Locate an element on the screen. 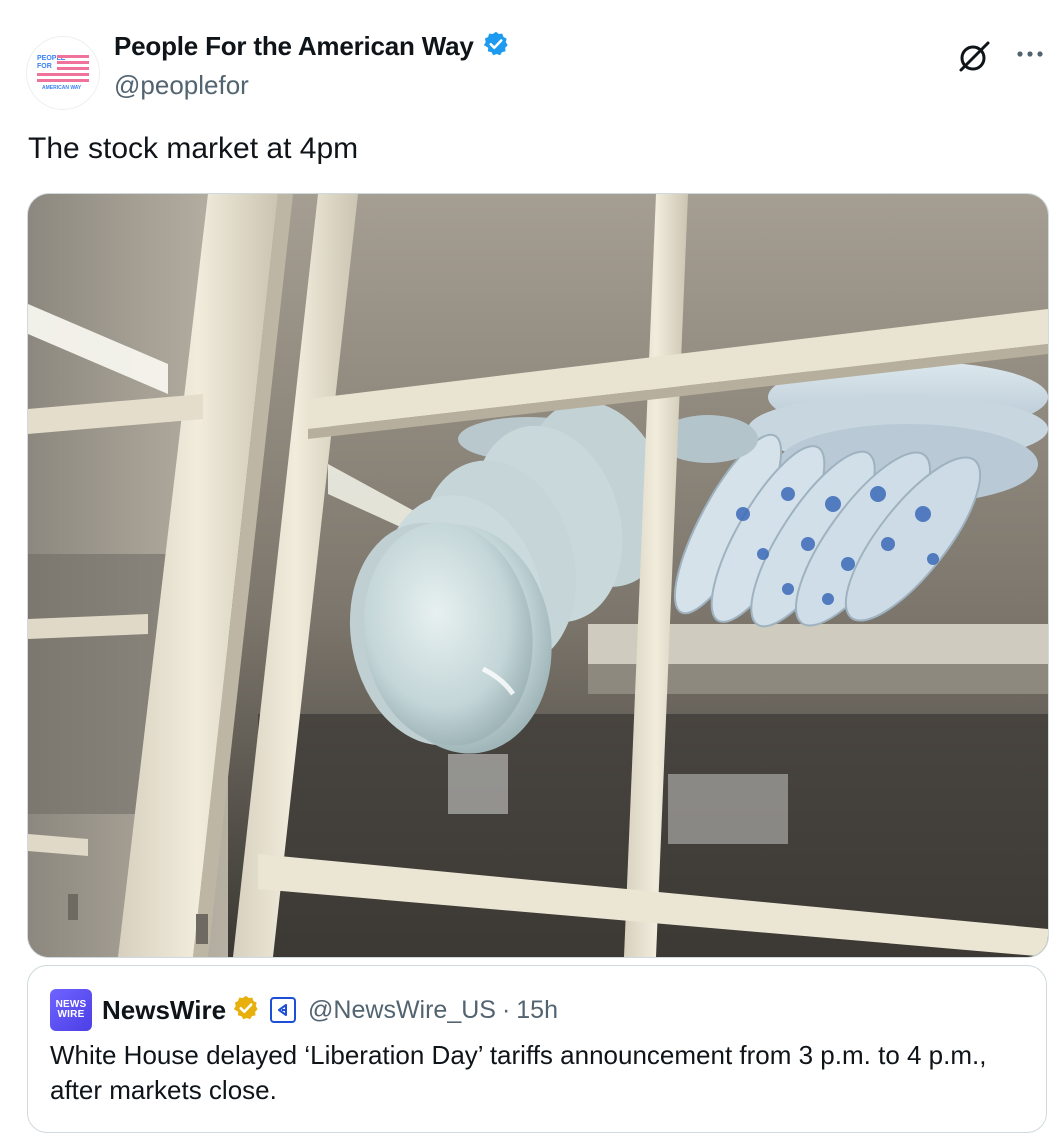 This screenshot has width=1064, height=1142. verified-badge-icon is located at coordinates (496, 46).